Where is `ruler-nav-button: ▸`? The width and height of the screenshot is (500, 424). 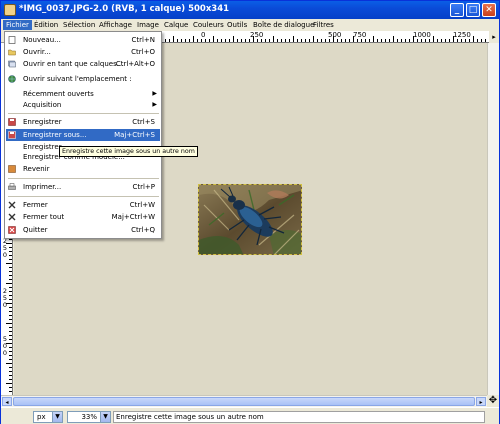 ruler-nav-button: ▸ is located at coordinates (494, 37).